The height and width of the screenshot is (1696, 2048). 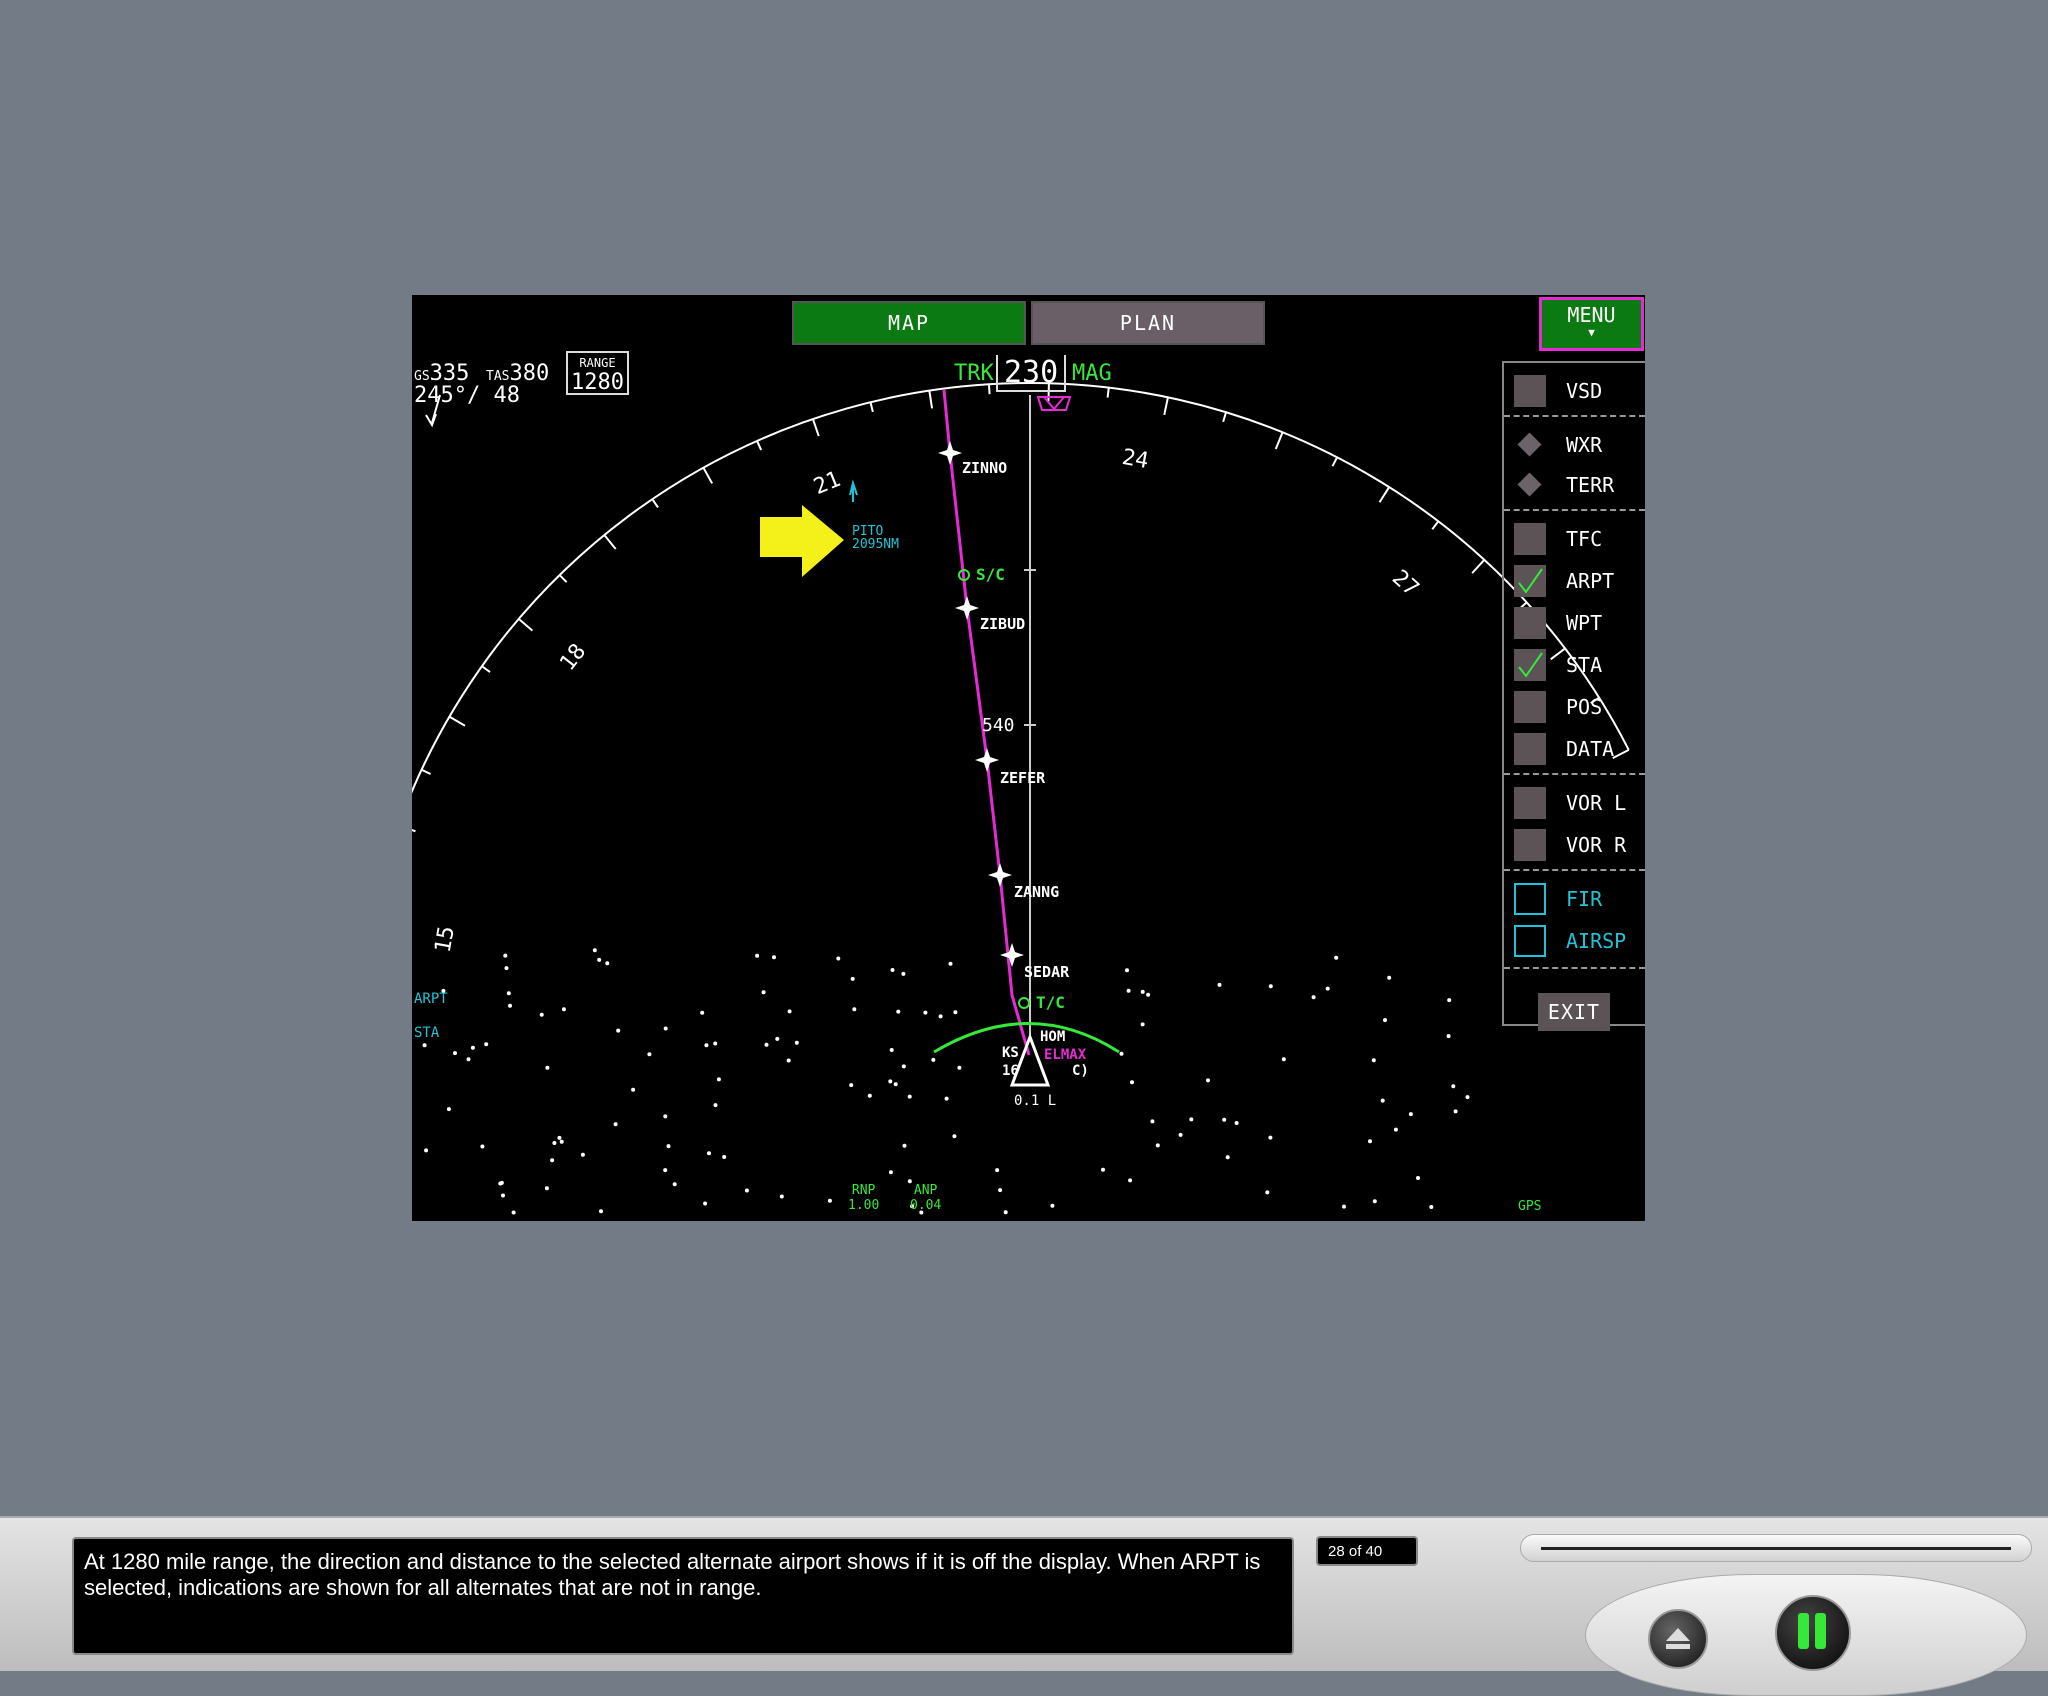 What do you see at coordinates (1035, 1101) in the screenshot?
I see `lateral-deviation: 0.1 L` at bounding box center [1035, 1101].